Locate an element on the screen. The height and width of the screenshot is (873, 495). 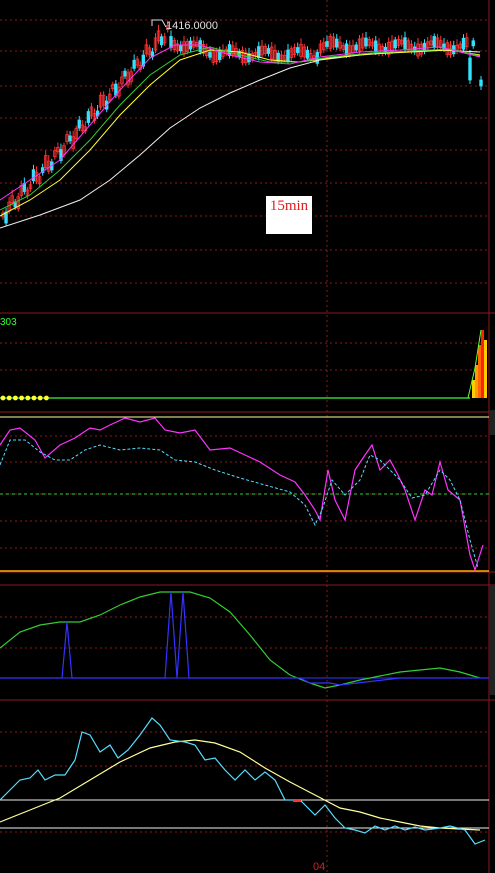
osc-line-cyan is located at coordinates (239, 504).